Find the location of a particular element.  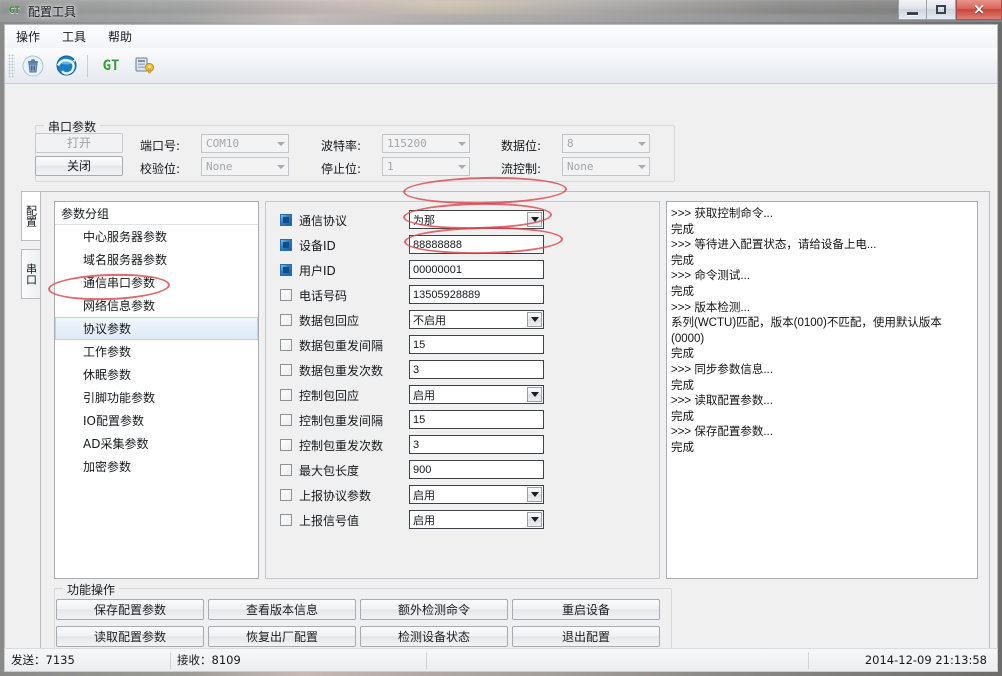

parameter-group-header: 参数分组 is located at coordinates (156, 213).